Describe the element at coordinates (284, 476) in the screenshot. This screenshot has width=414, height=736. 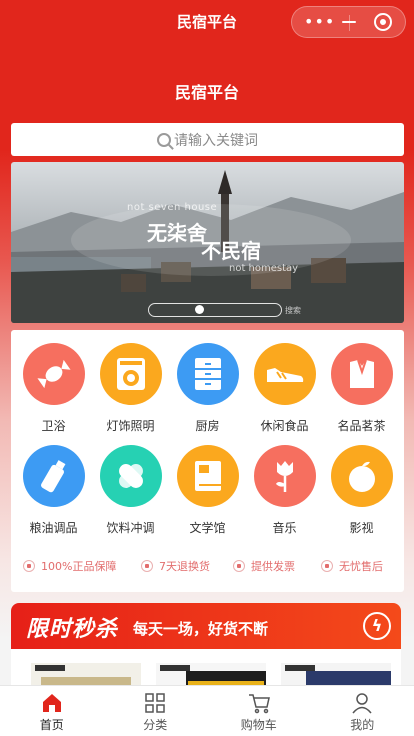
I see `rose-icon` at that location.